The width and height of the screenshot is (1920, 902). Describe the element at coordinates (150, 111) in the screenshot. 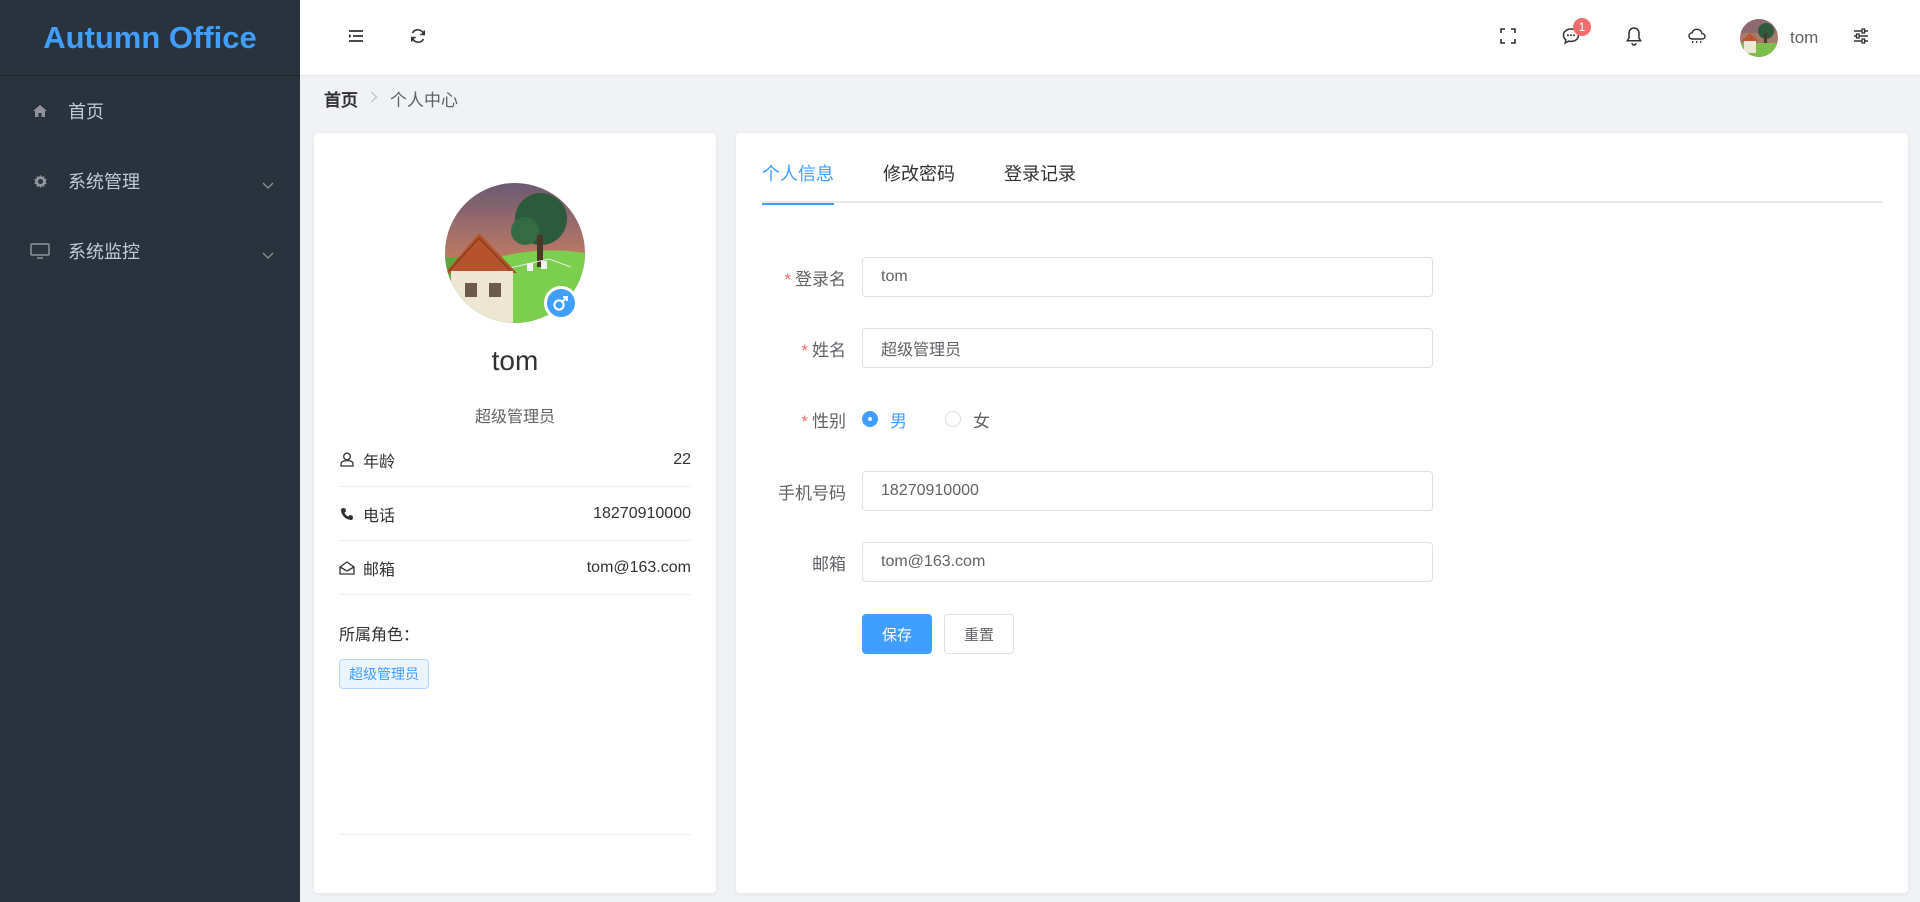

I see `sidebar-item-home: 首页` at that location.